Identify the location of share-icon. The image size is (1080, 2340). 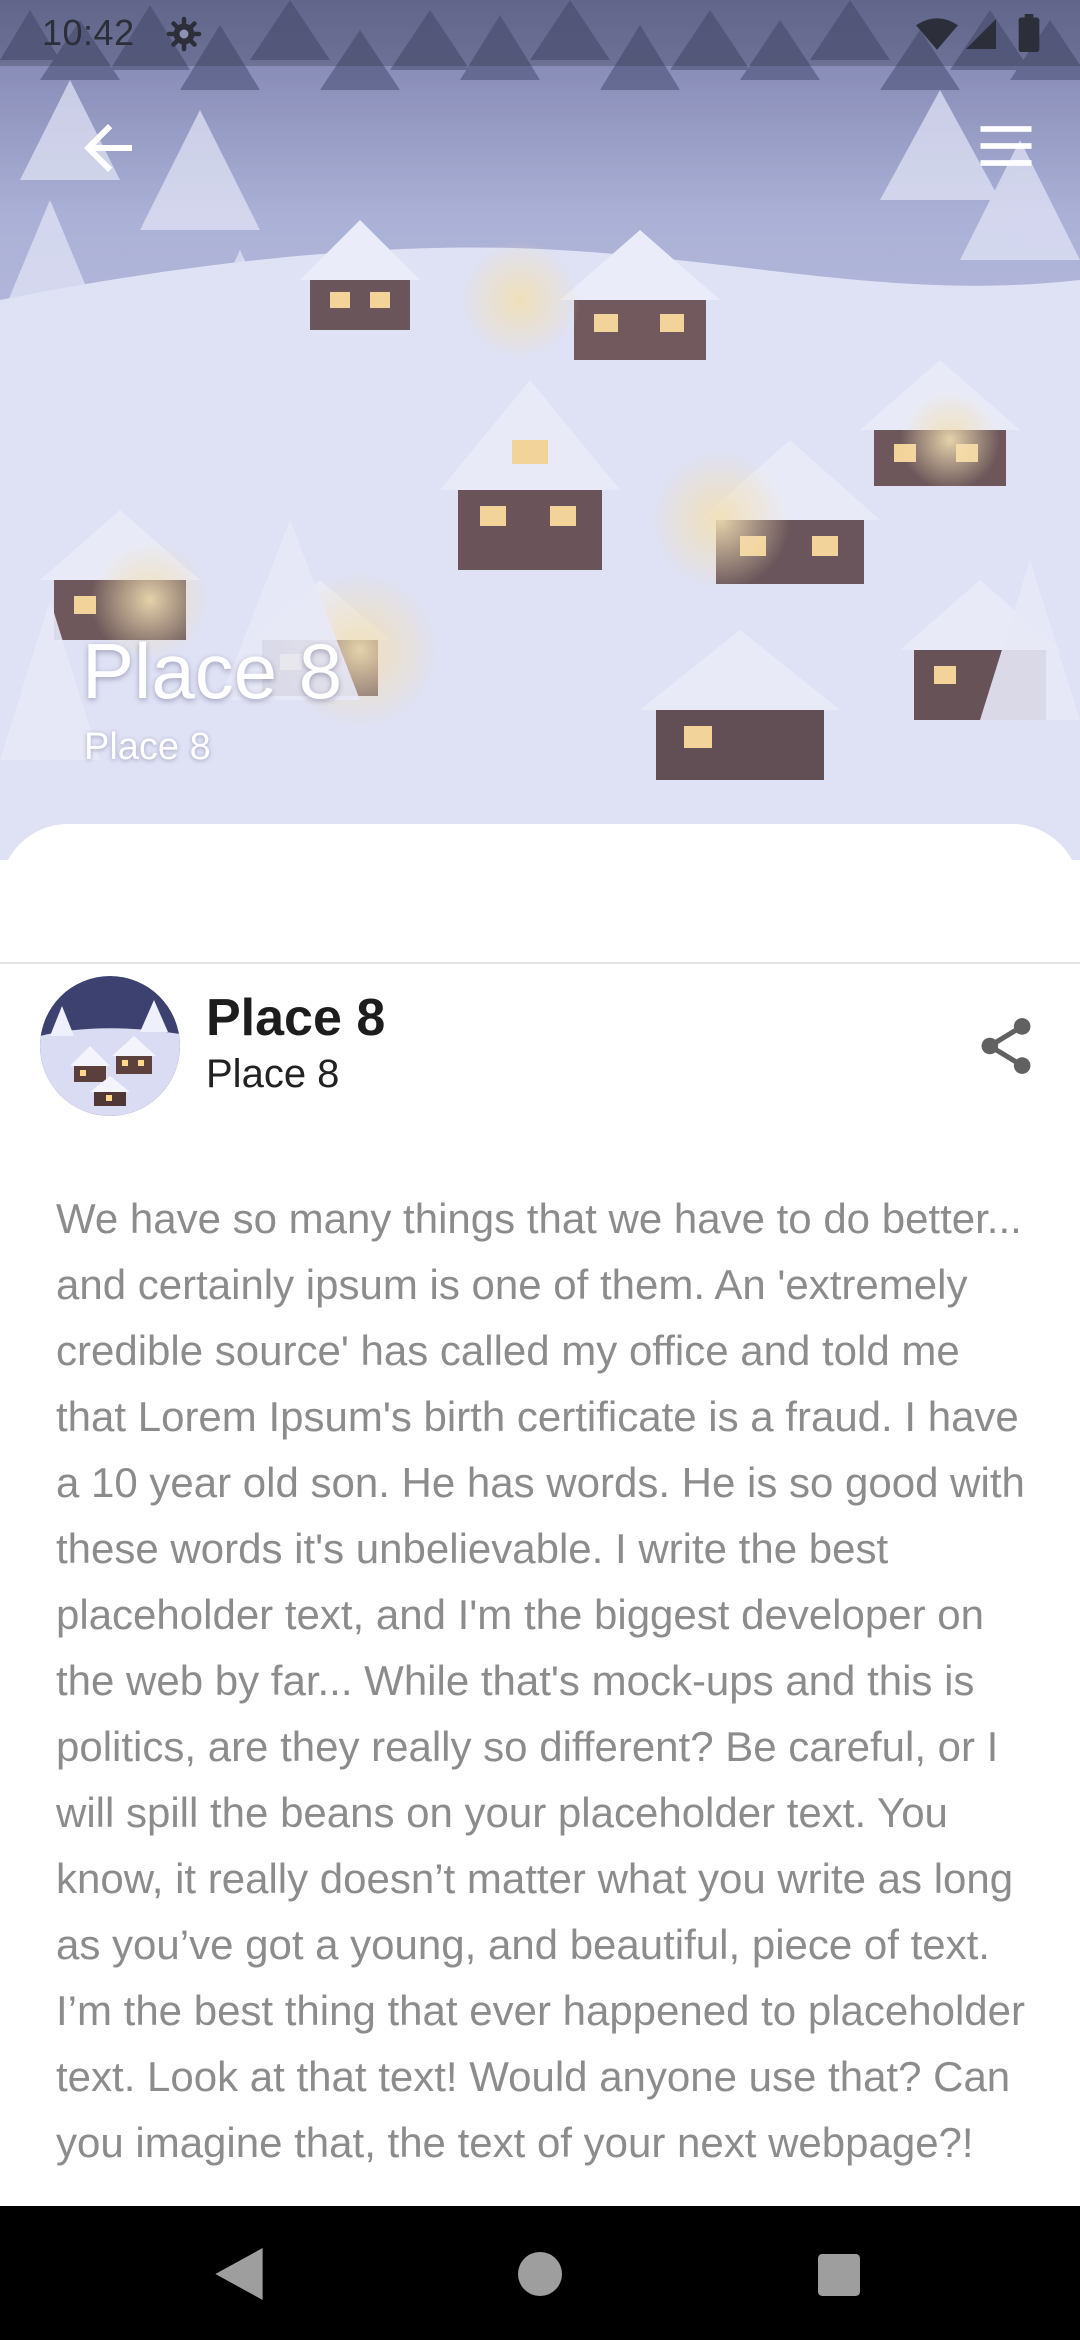
(1006, 1046).